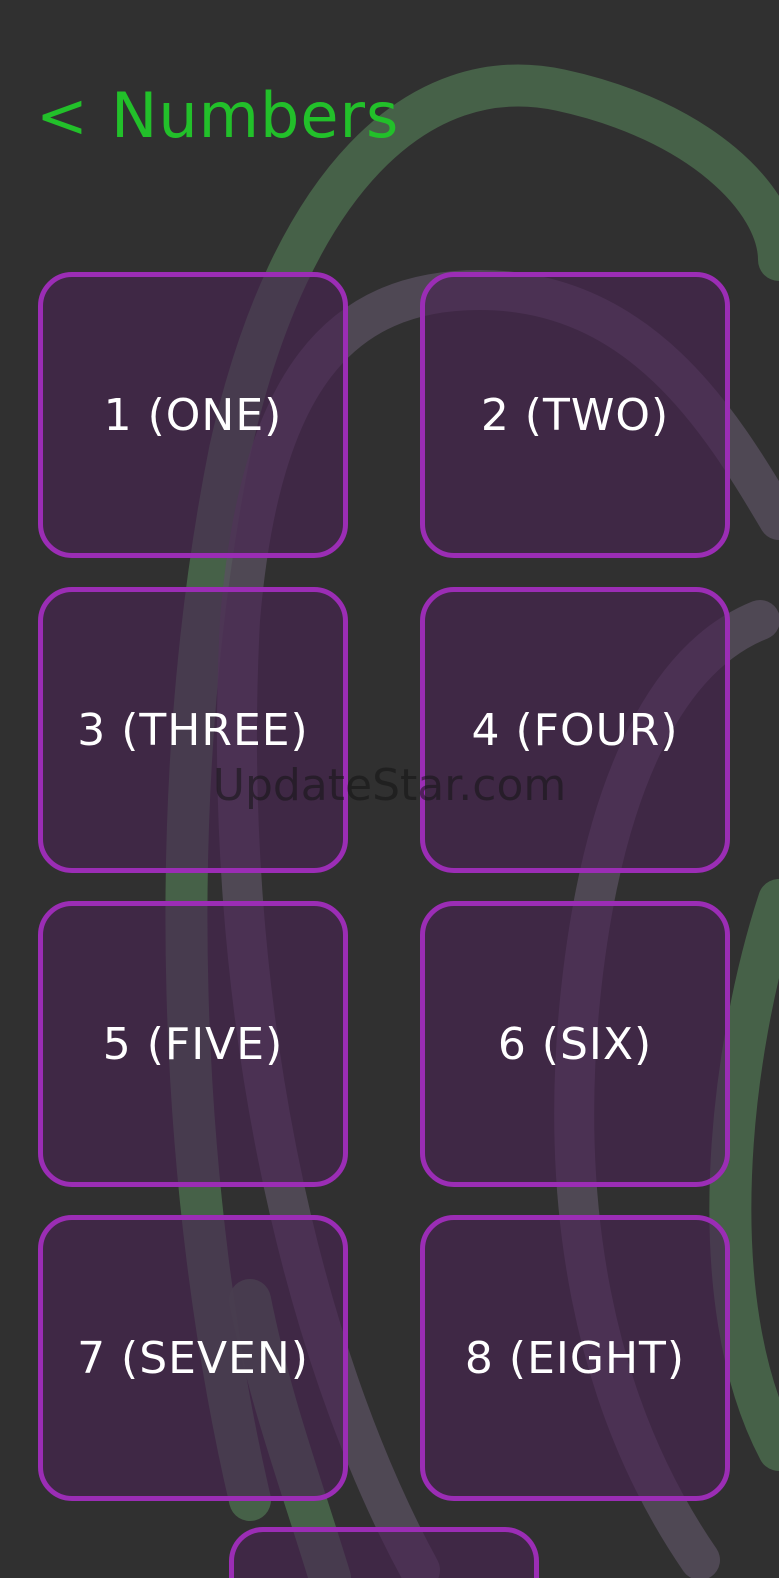 The width and height of the screenshot is (779, 1578). I want to click on number-tile-two: 2 (TWO), so click(575, 415).